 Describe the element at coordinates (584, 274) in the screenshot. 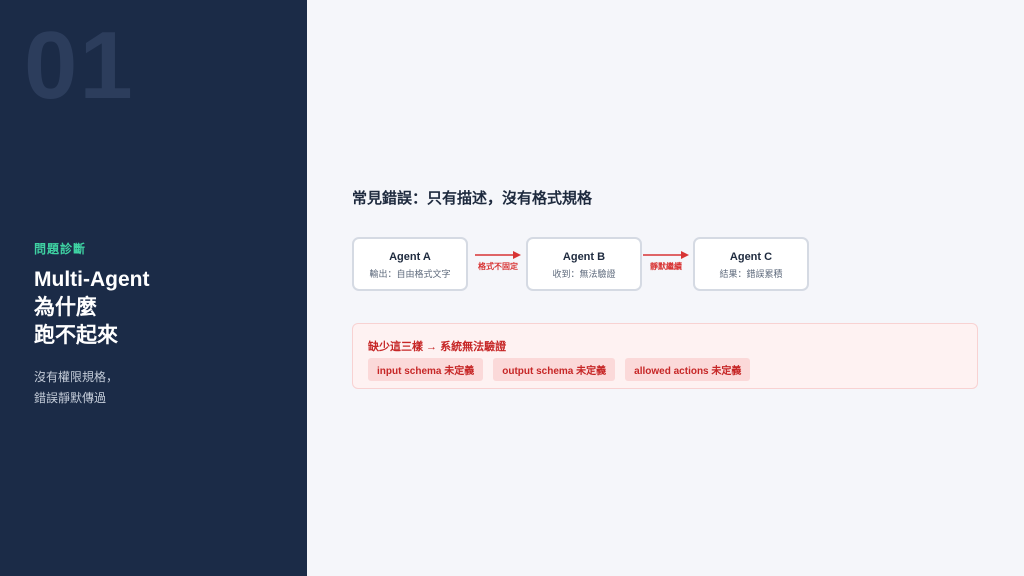

I see `agent-desc: 收到：無法驗證` at that location.